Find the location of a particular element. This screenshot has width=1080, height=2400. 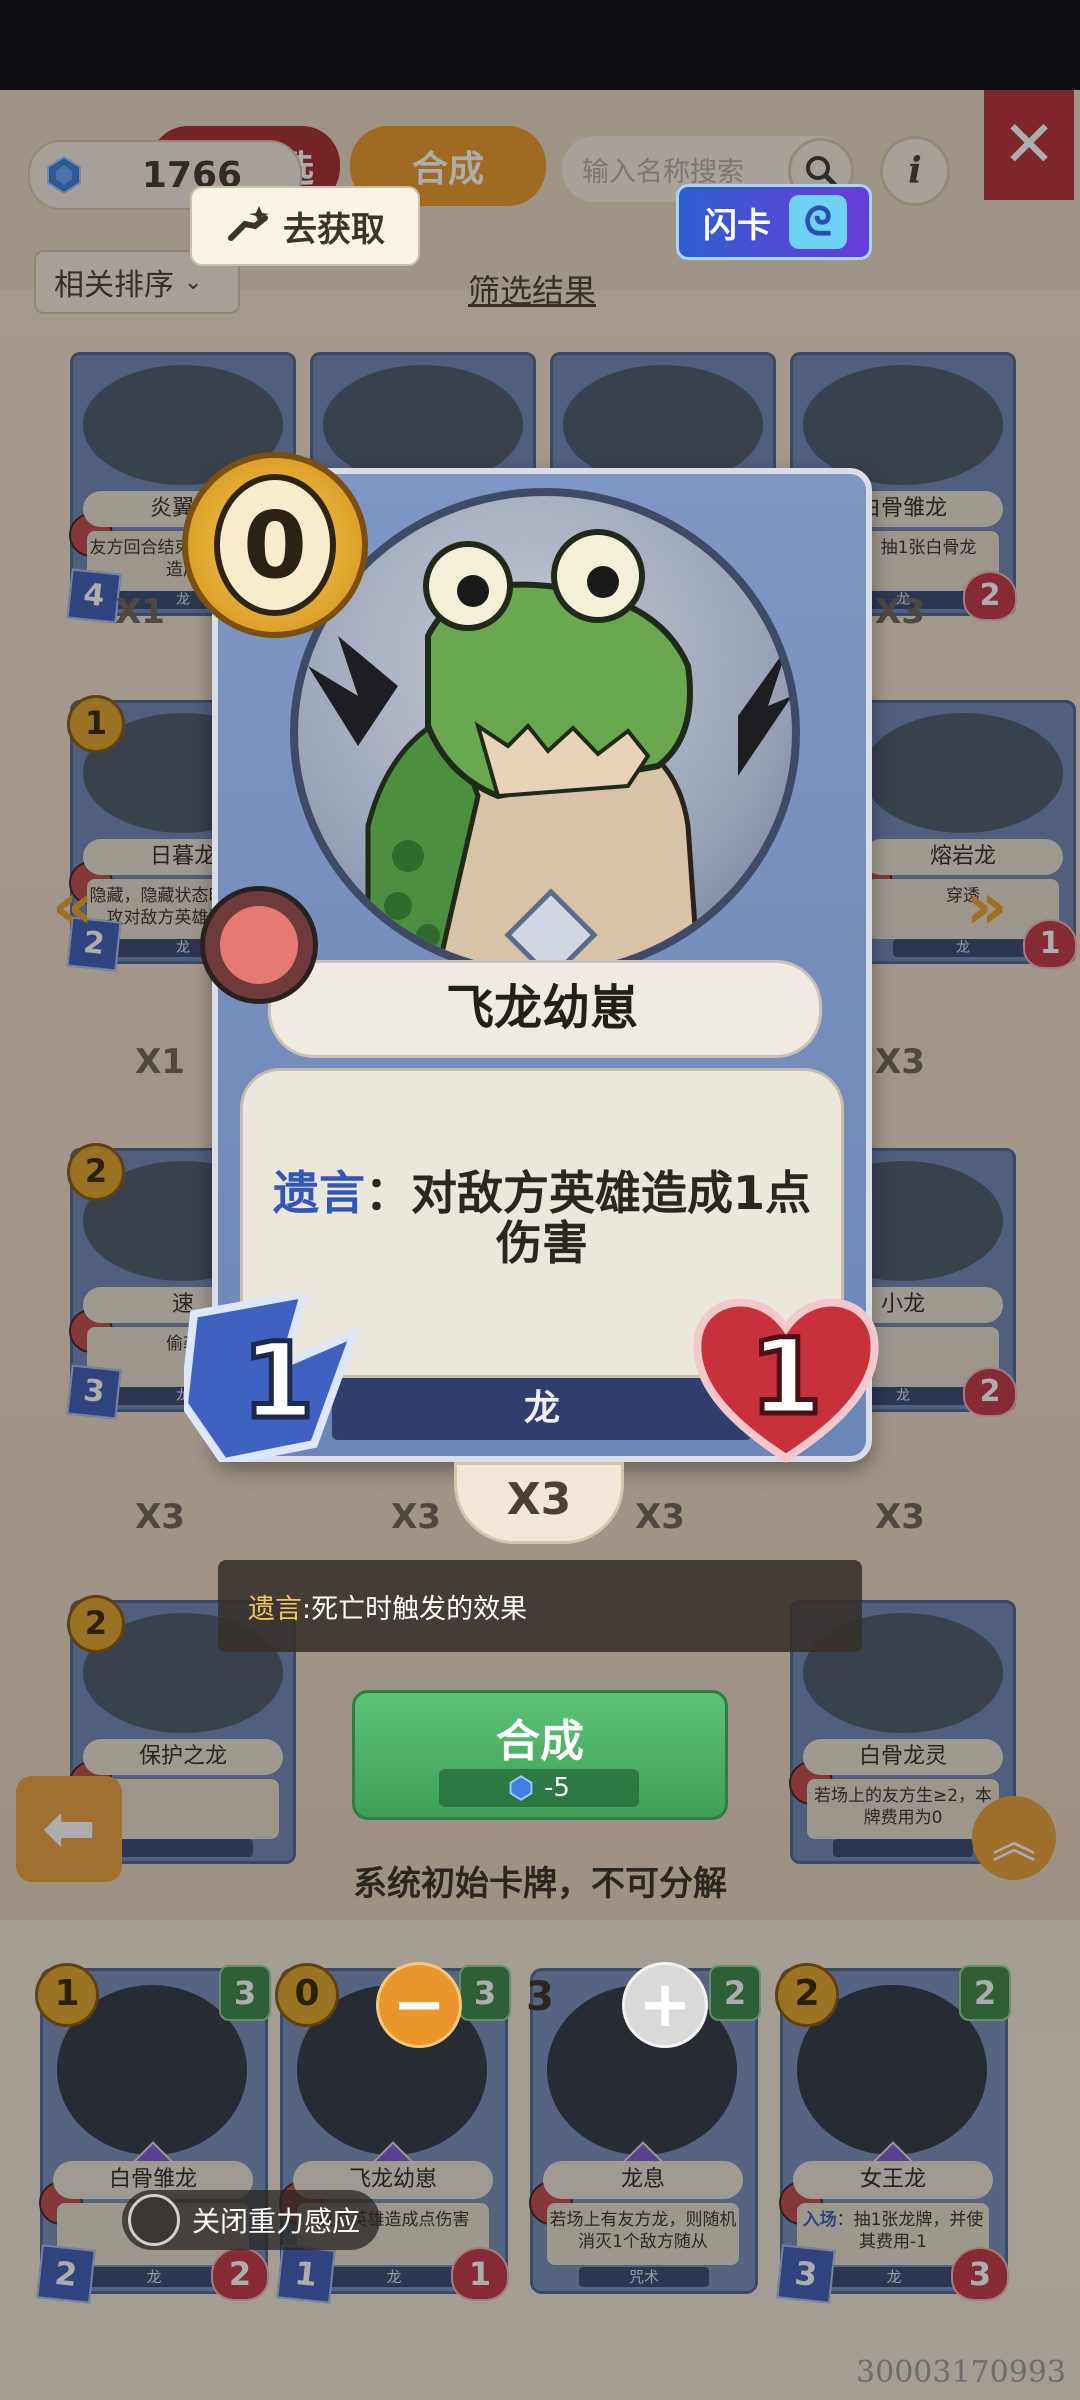

attack-value: 1 is located at coordinates (277, 1381).